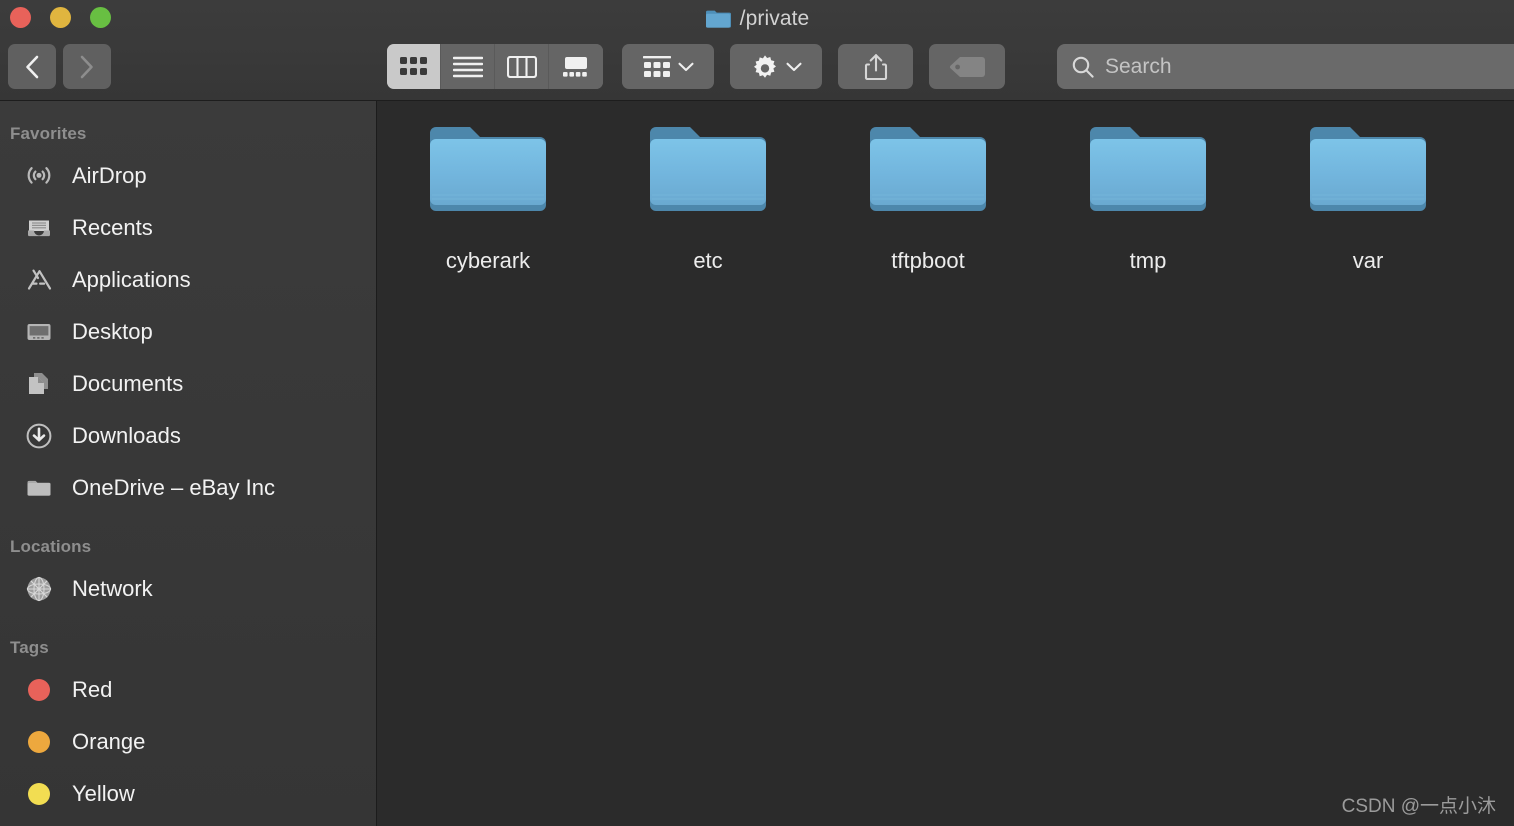 This screenshot has width=1514, height=826. Describe the element at coordinates (188, 690) in the screenshot. I see `sidebar-item-tag-red: Red` at that location.